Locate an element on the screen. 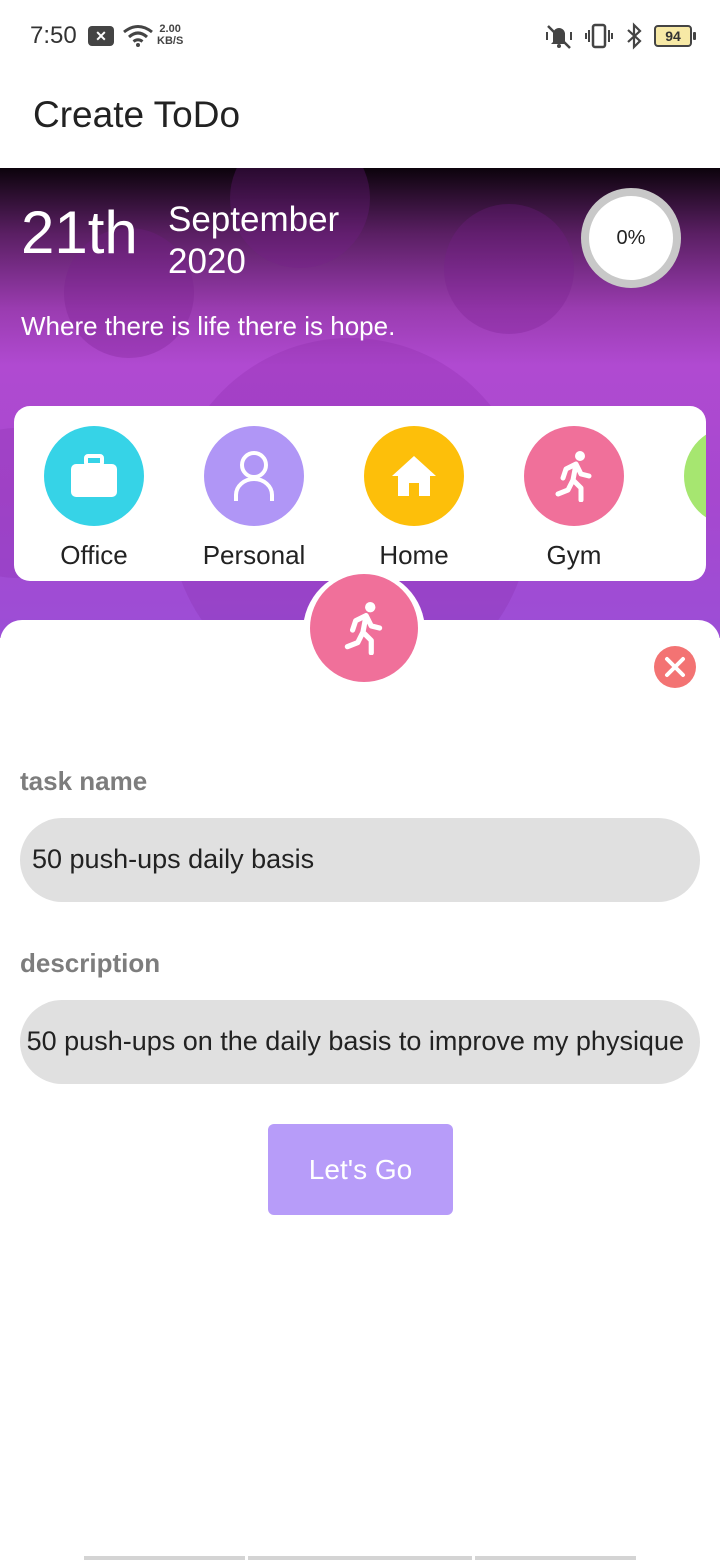 The image size is (720, 1560). date-month: September is located at coordinates (254, 219).